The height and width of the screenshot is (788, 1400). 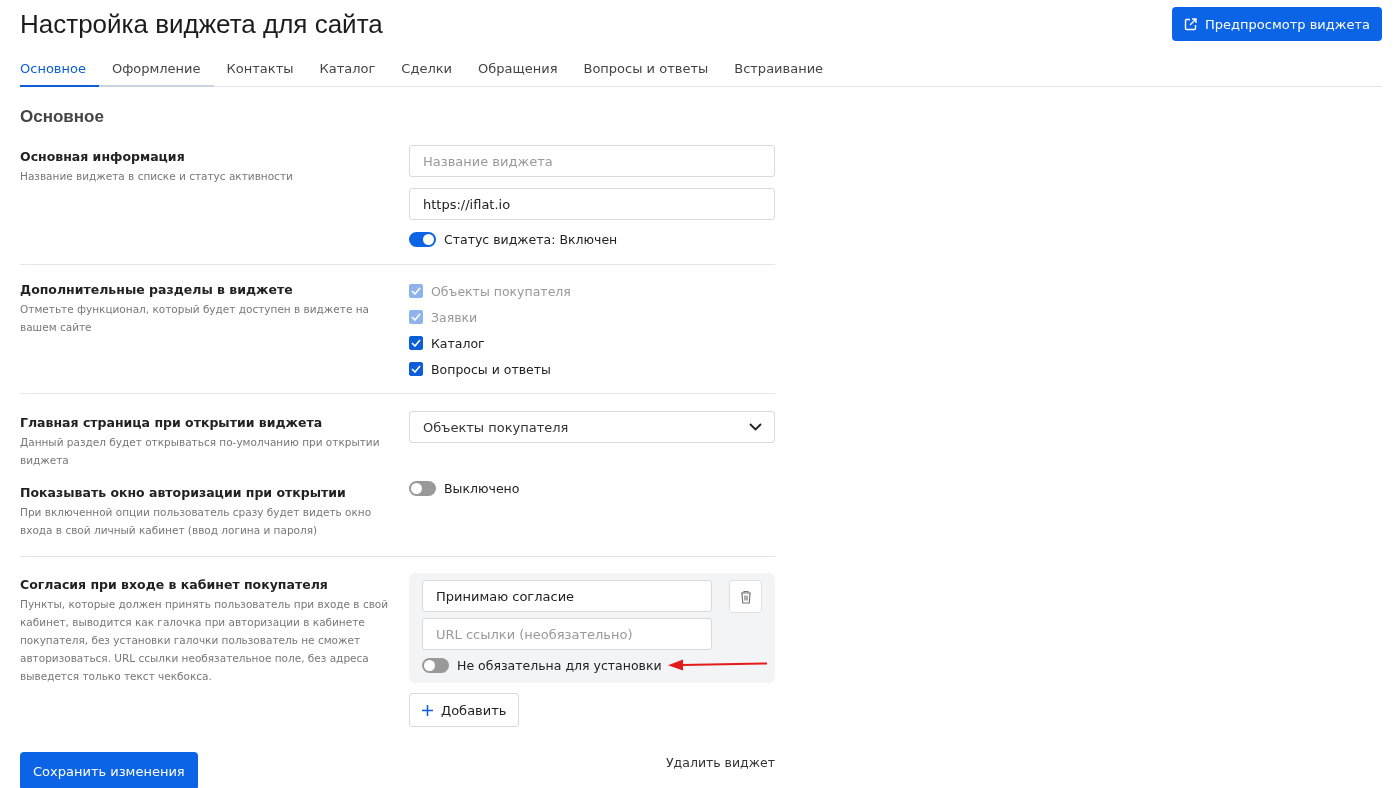 What do you see at coordinates (435, 665) in the screenshot?
I see `optional-toggle` at bounding box center [435, 665].